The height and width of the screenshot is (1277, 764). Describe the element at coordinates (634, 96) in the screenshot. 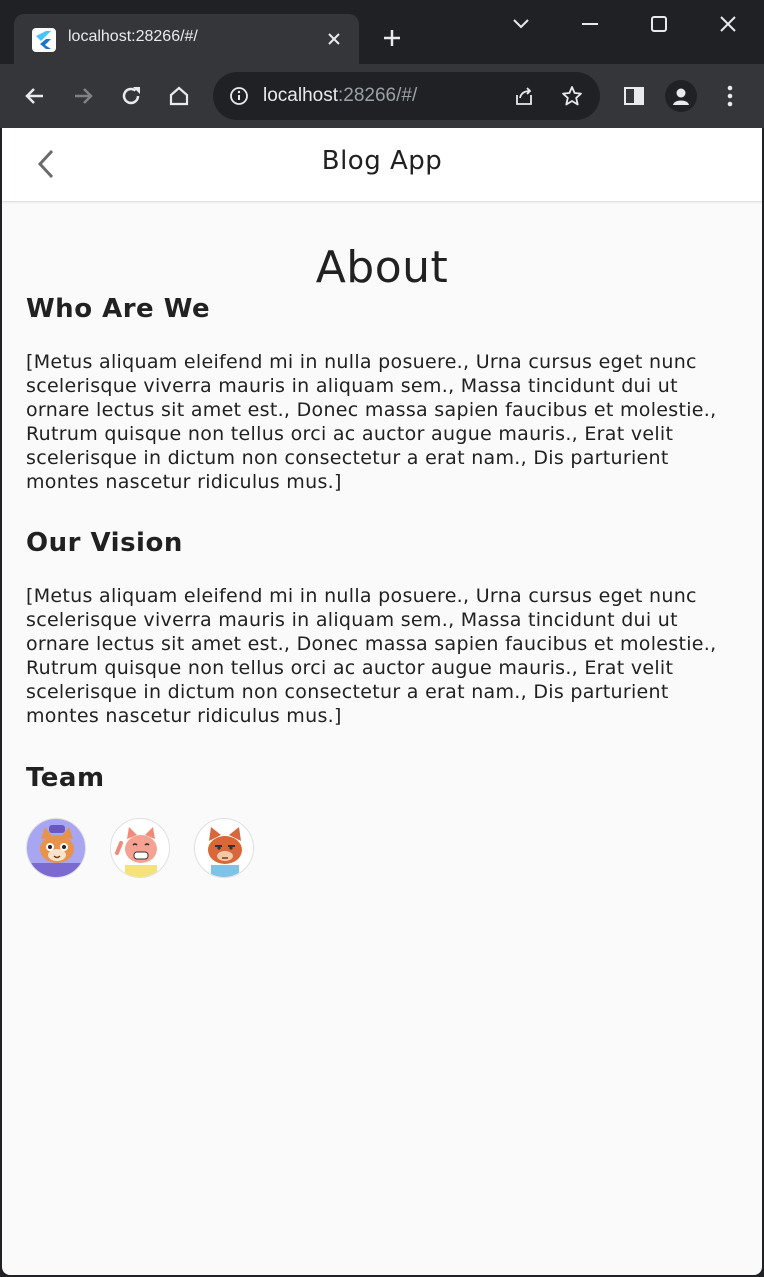

I see `side-panel-icon` at that location.